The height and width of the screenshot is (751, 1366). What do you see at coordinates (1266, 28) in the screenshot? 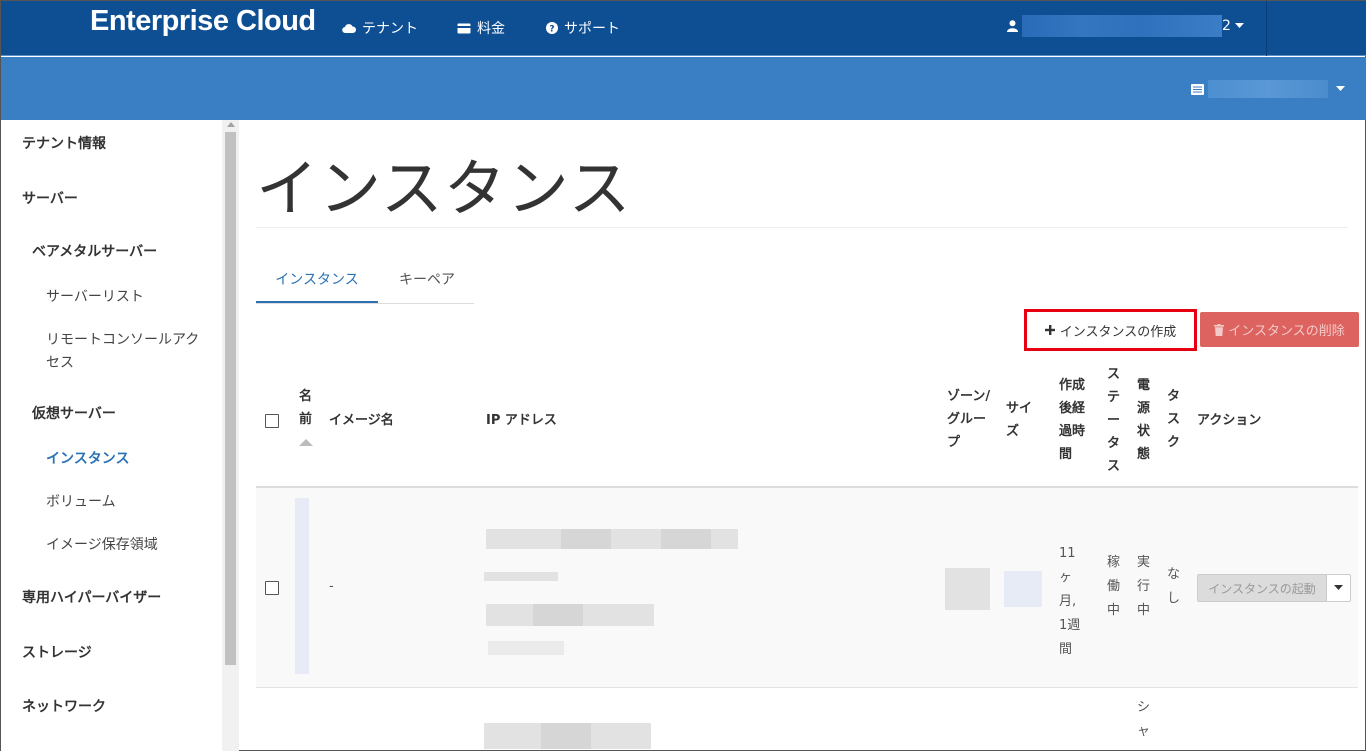
I see `navbar-divider` at bounding box center [1266, 28].